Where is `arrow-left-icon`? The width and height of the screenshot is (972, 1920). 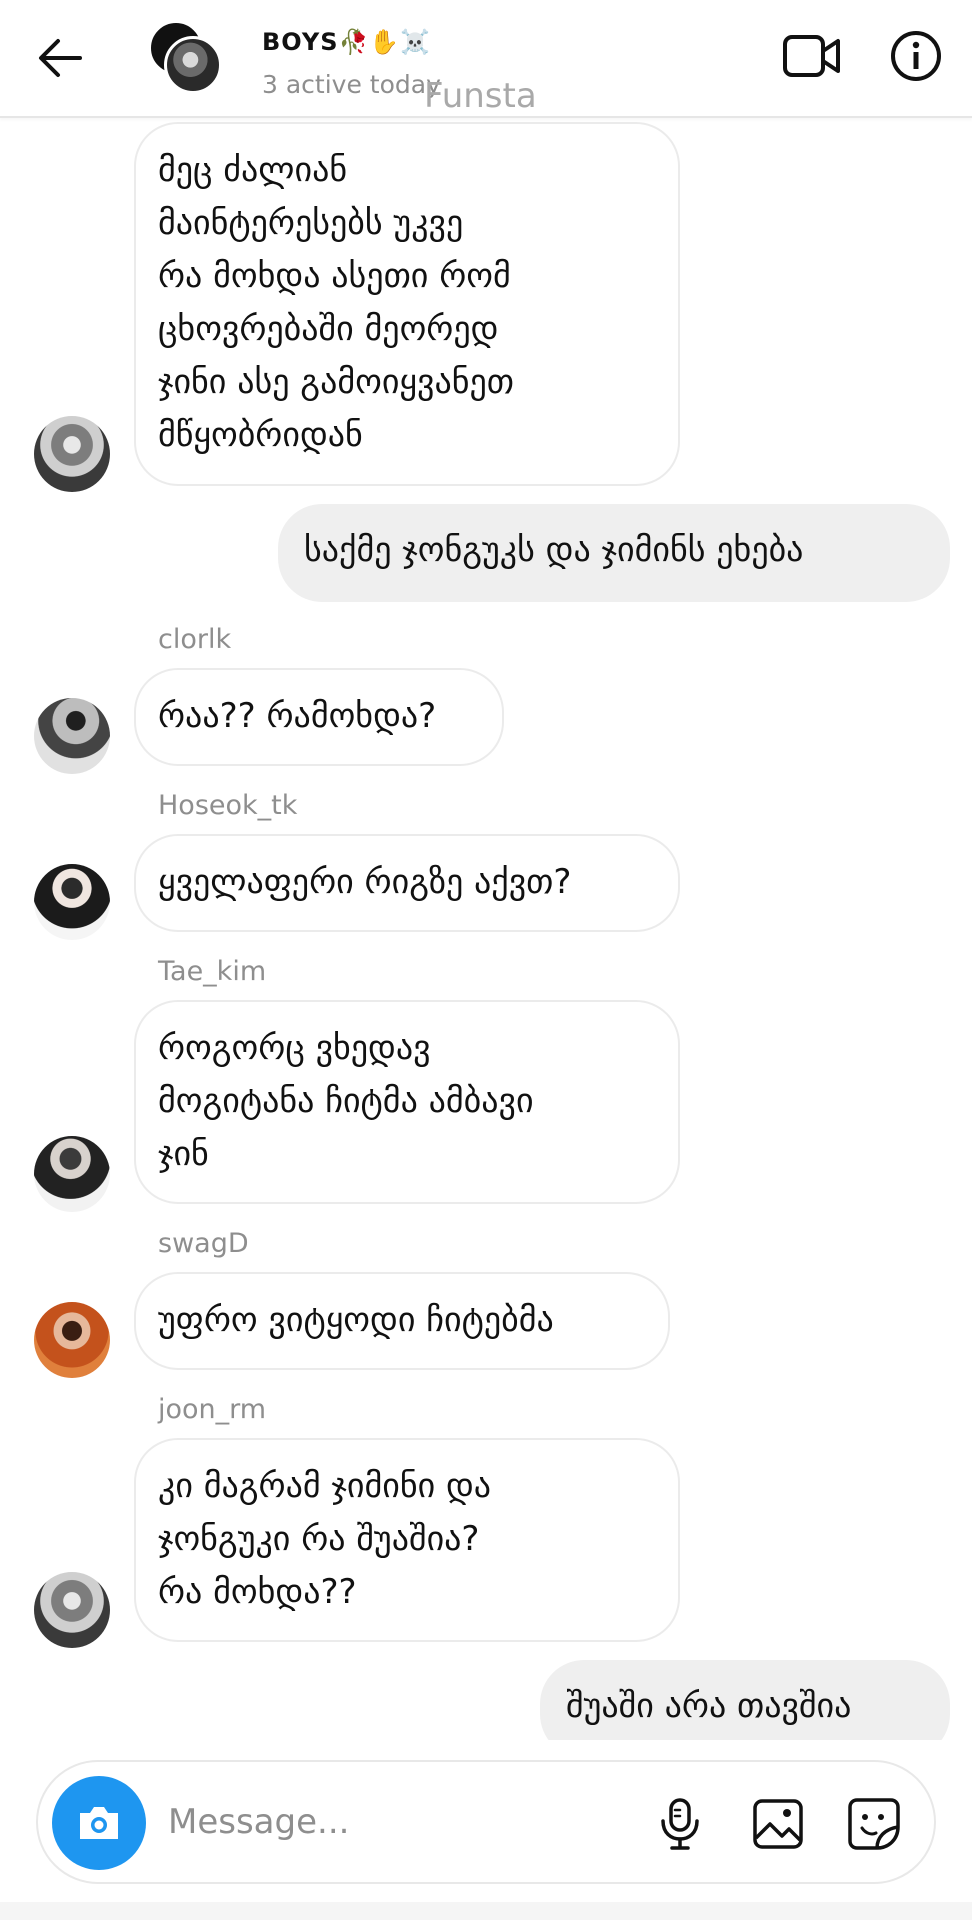 arrow-left-icon is located at coordinates (60, 58).